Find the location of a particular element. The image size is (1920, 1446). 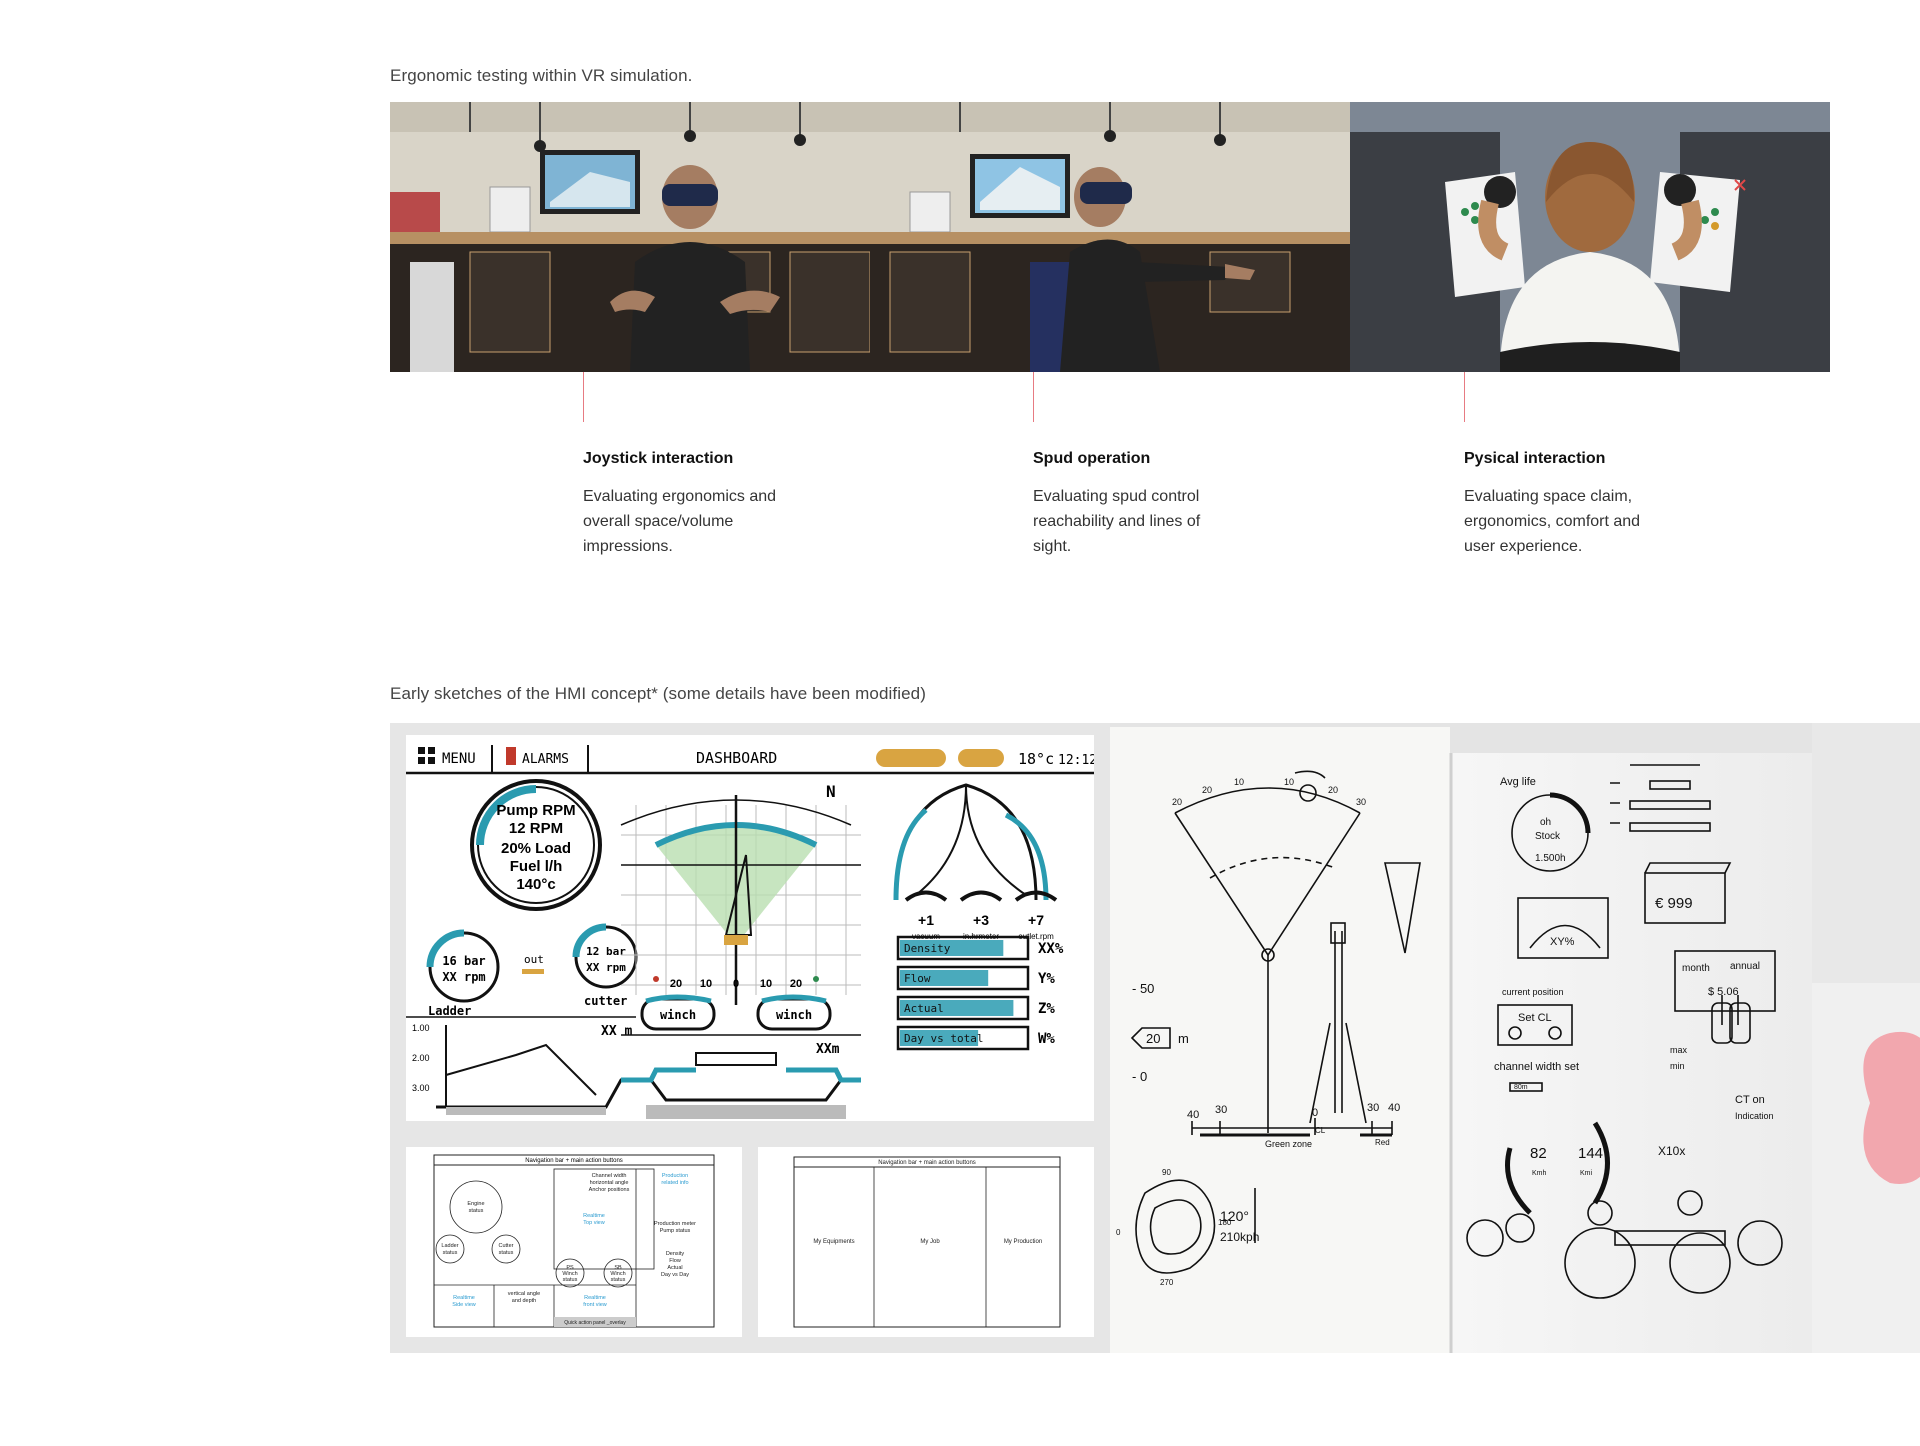

photo-spud-operation is located at coordinates (1110, 237).